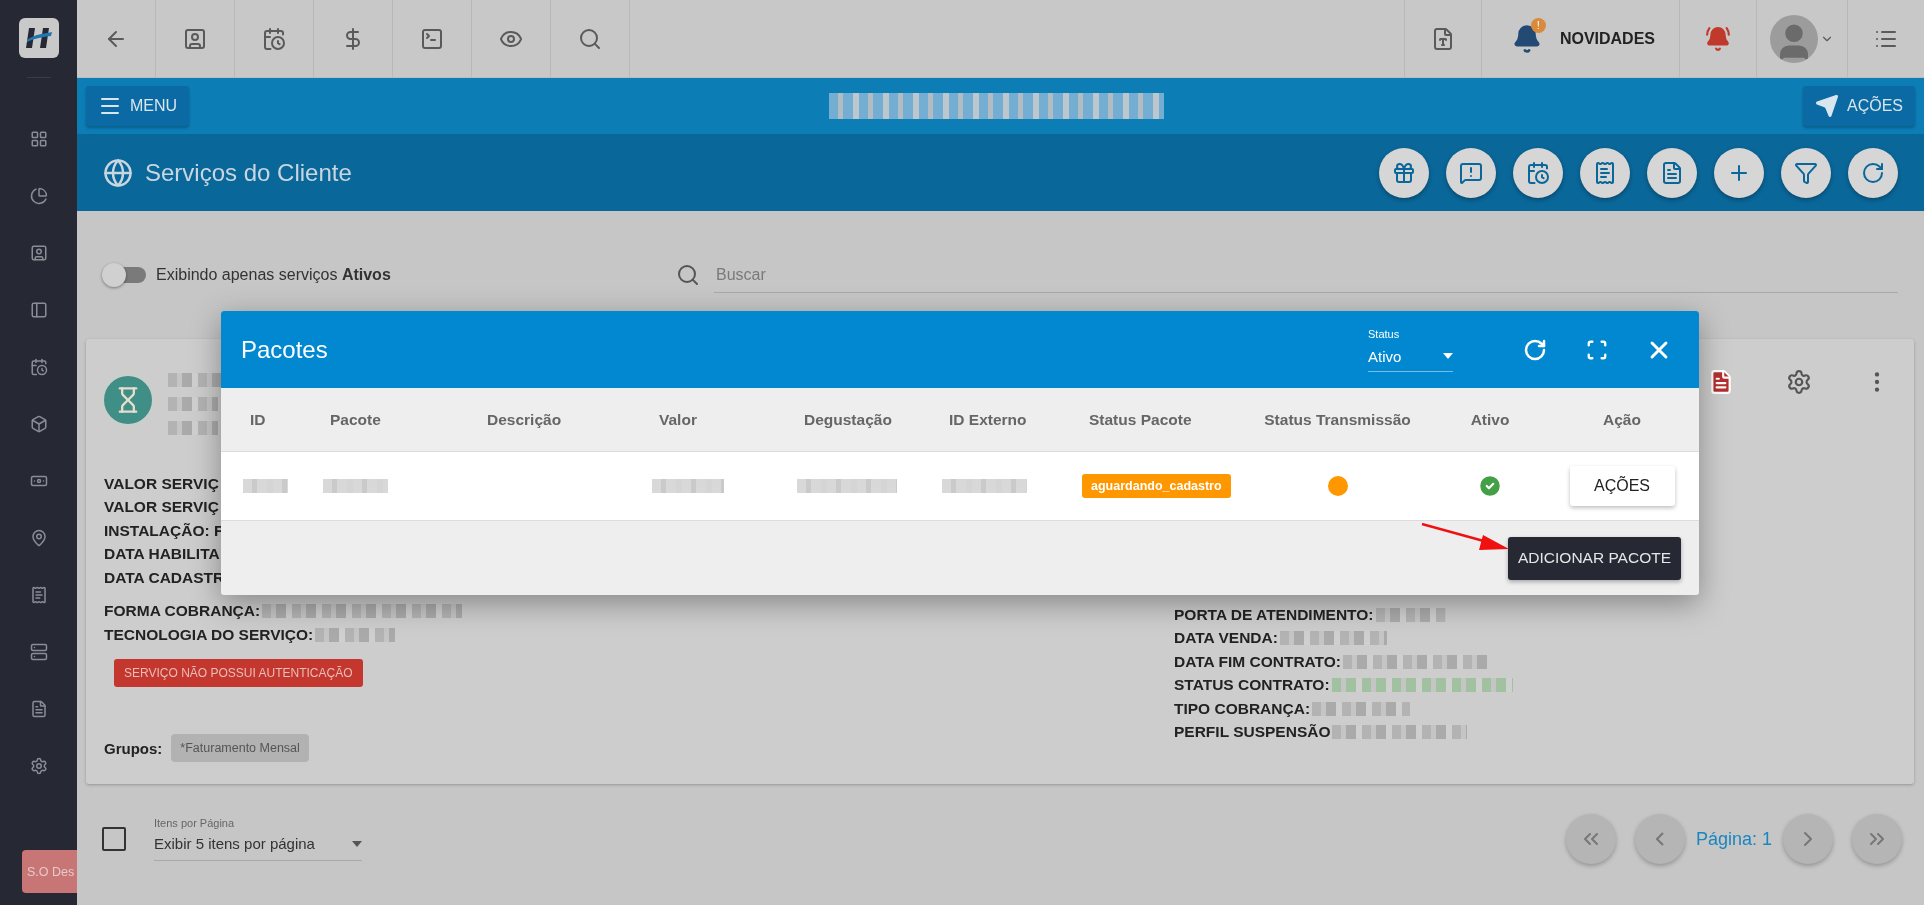 The height and width of the screenshot is (905, 1924). What do you see at coordinates (1306, 275) in the screenshot?
I see `search-field: Buscar` at bounding box center [1306, 275].